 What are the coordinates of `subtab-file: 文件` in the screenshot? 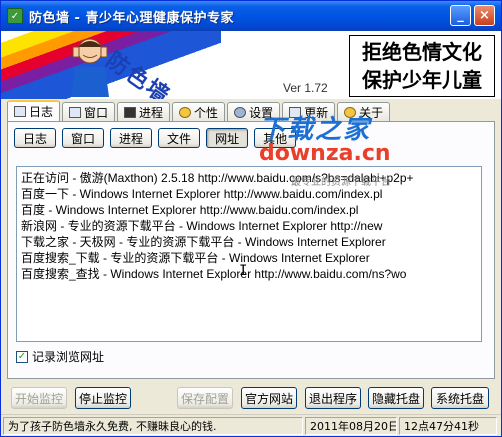 It's located at (179, 138).